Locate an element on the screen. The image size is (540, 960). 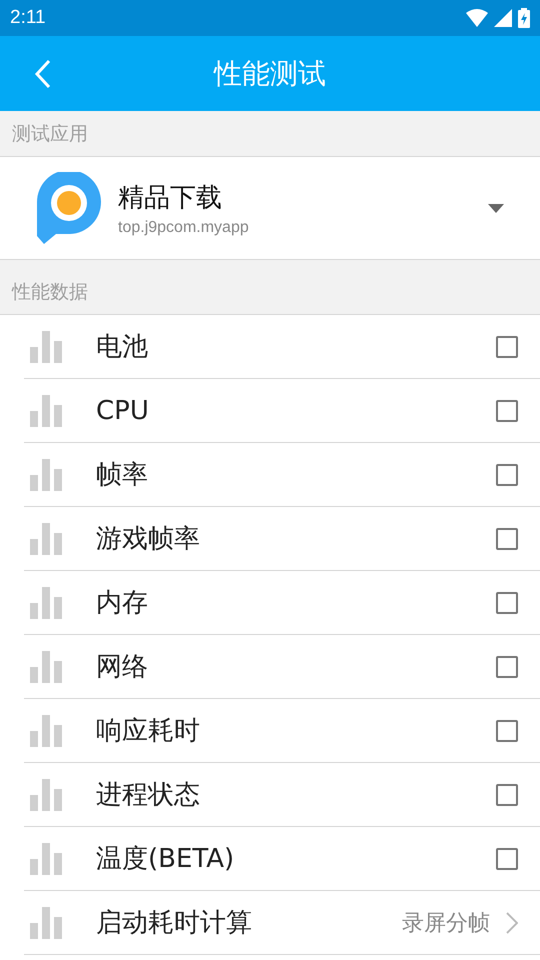
metric-label: 网络 is located at coordinates (122, 667).